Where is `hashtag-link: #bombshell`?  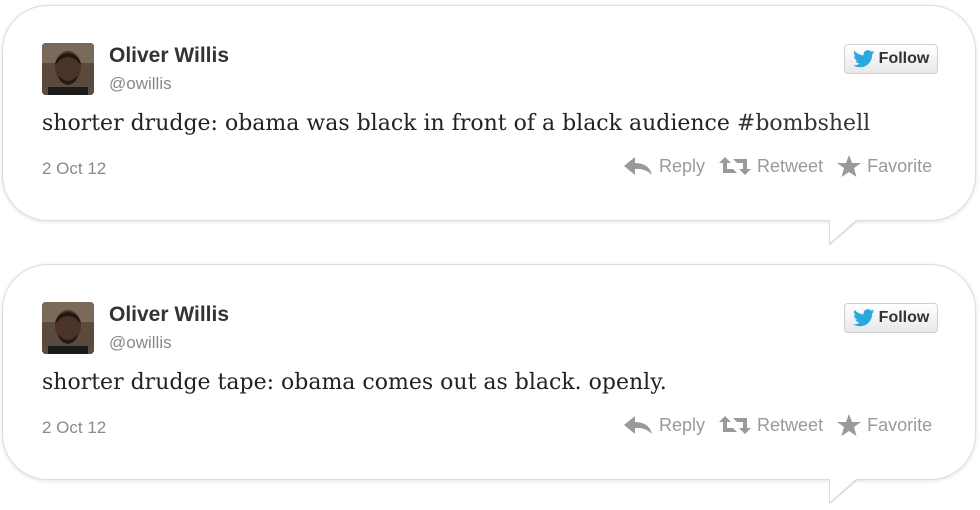
hashtag-link: #bombshell is located at coordinates (803, 123).